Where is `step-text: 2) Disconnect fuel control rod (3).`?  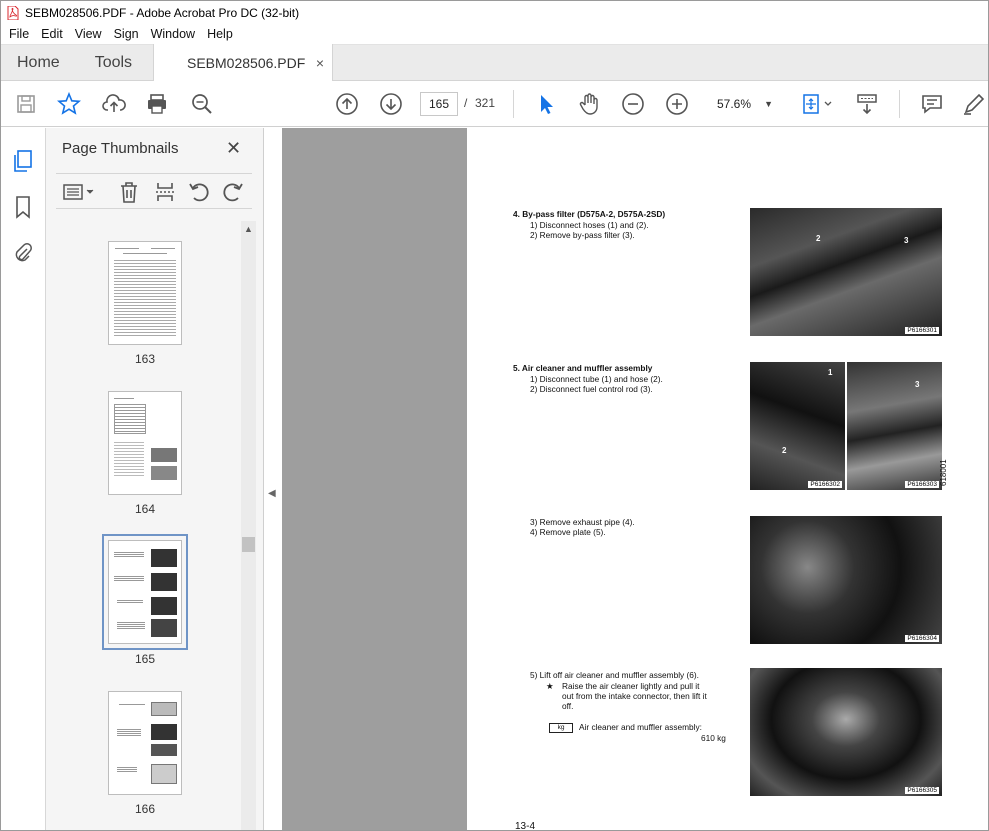 step-text: 2) Disconnect fuel control rod (3). is located at coordinates (591, 389).